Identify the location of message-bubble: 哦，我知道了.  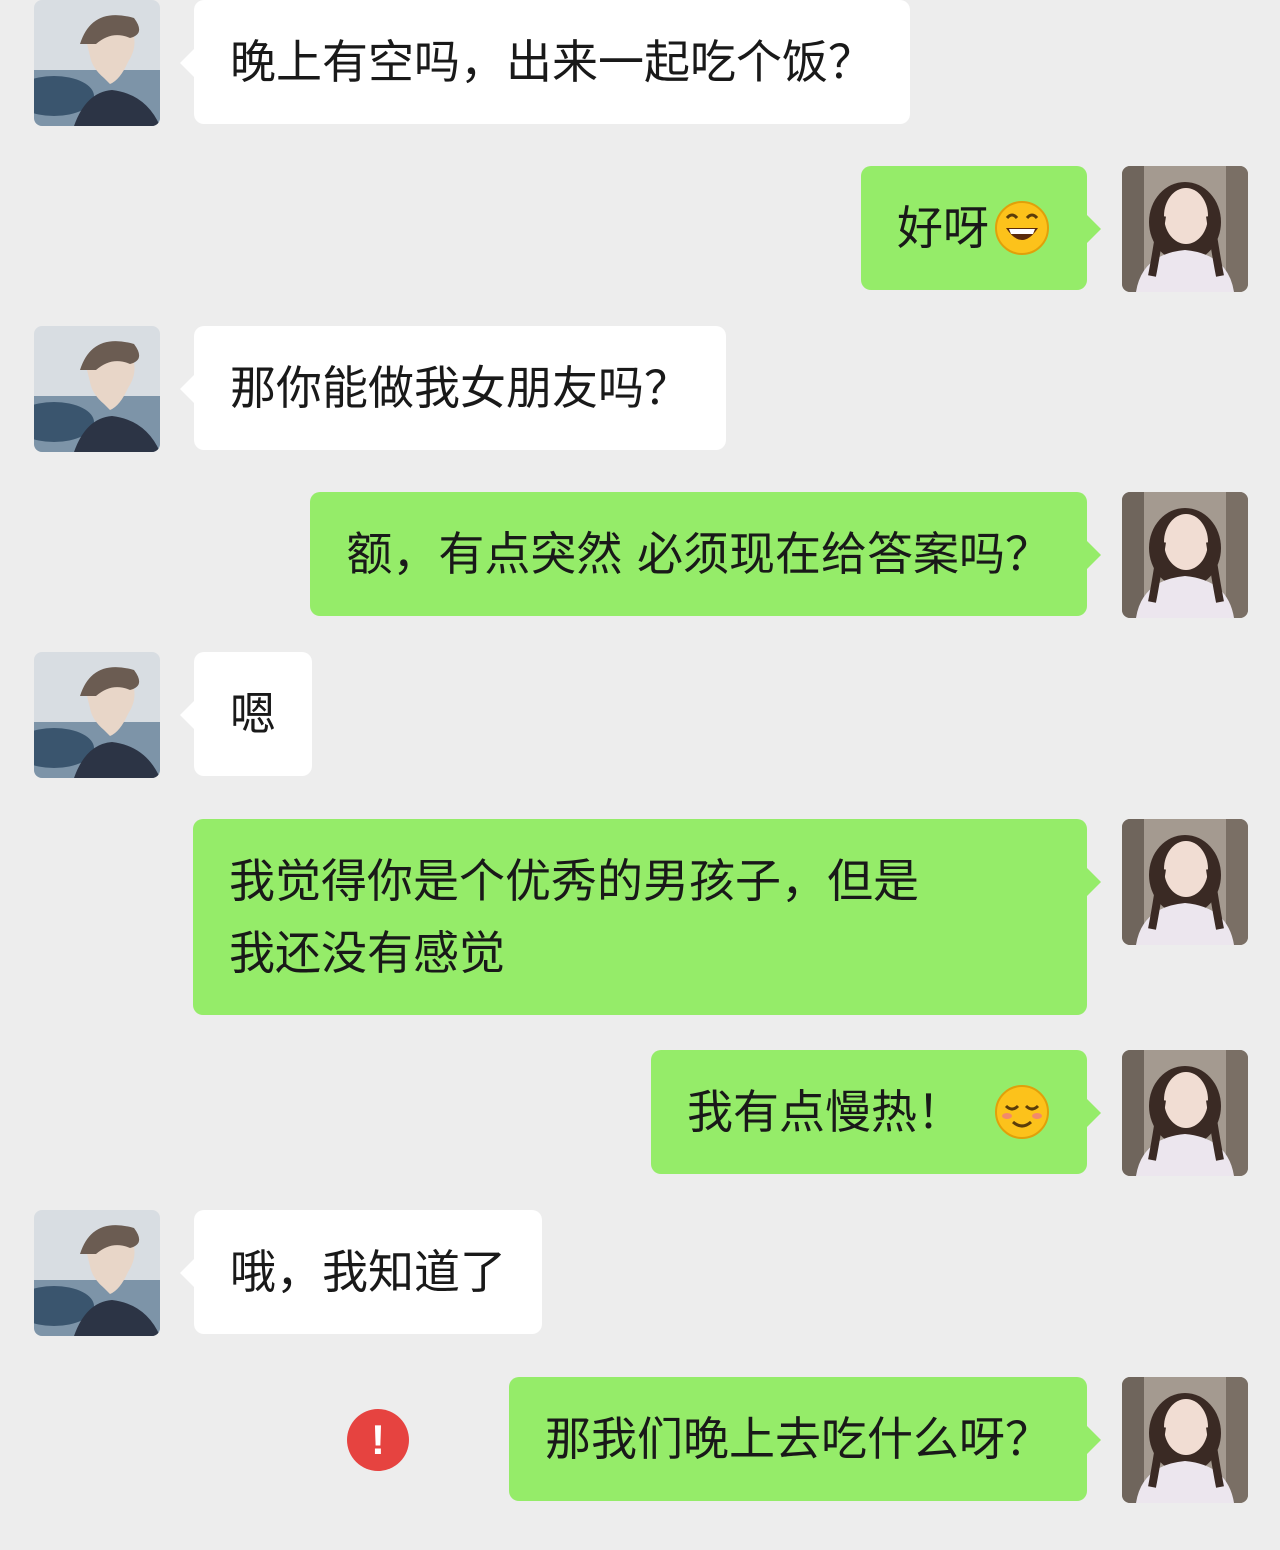
(361, 1272).